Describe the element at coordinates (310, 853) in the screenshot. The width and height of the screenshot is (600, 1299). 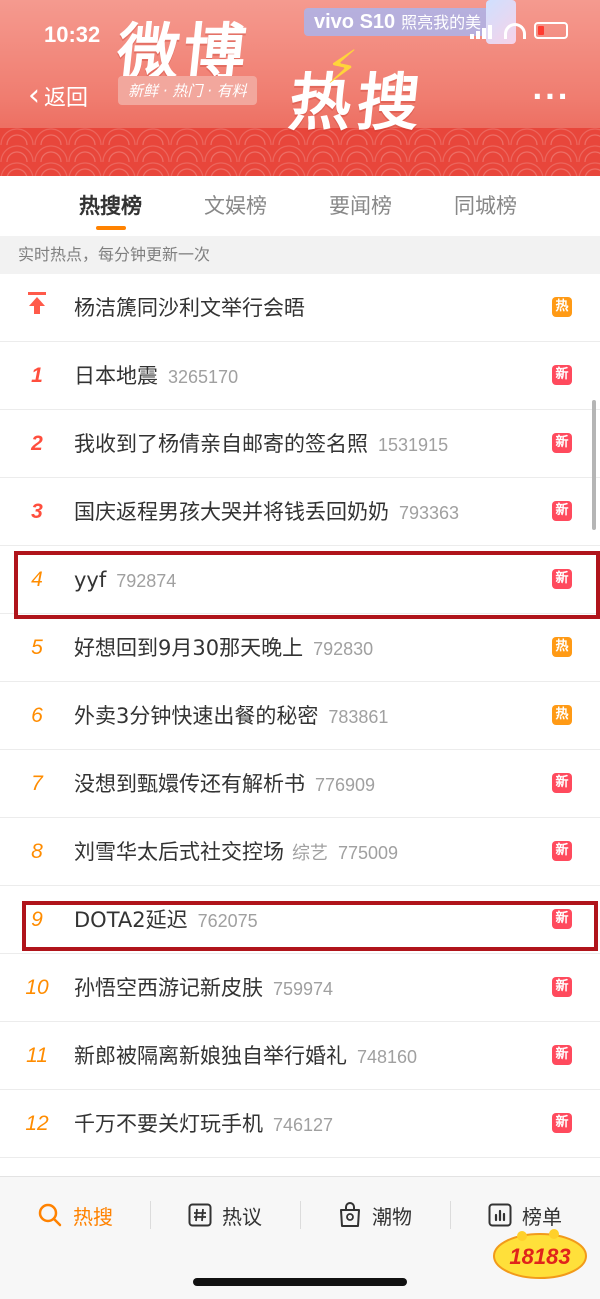
I see `item-category: 综艺` at that location.